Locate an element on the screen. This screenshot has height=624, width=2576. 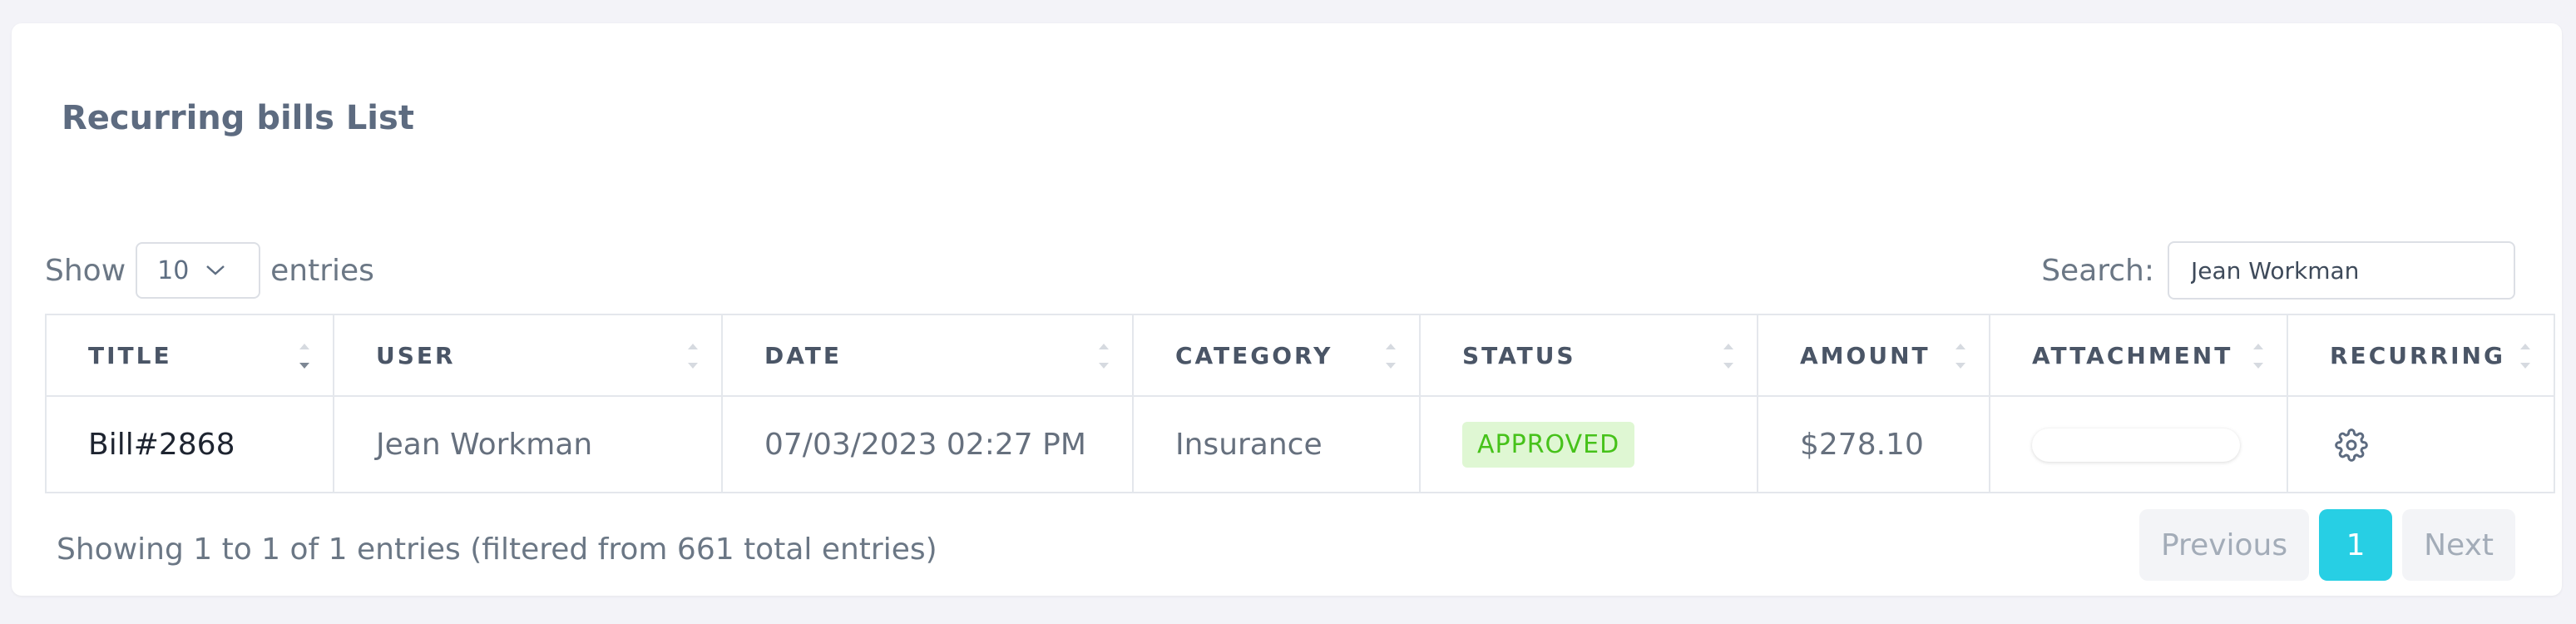
attachment-bar is located at coordinates (2136, 445).